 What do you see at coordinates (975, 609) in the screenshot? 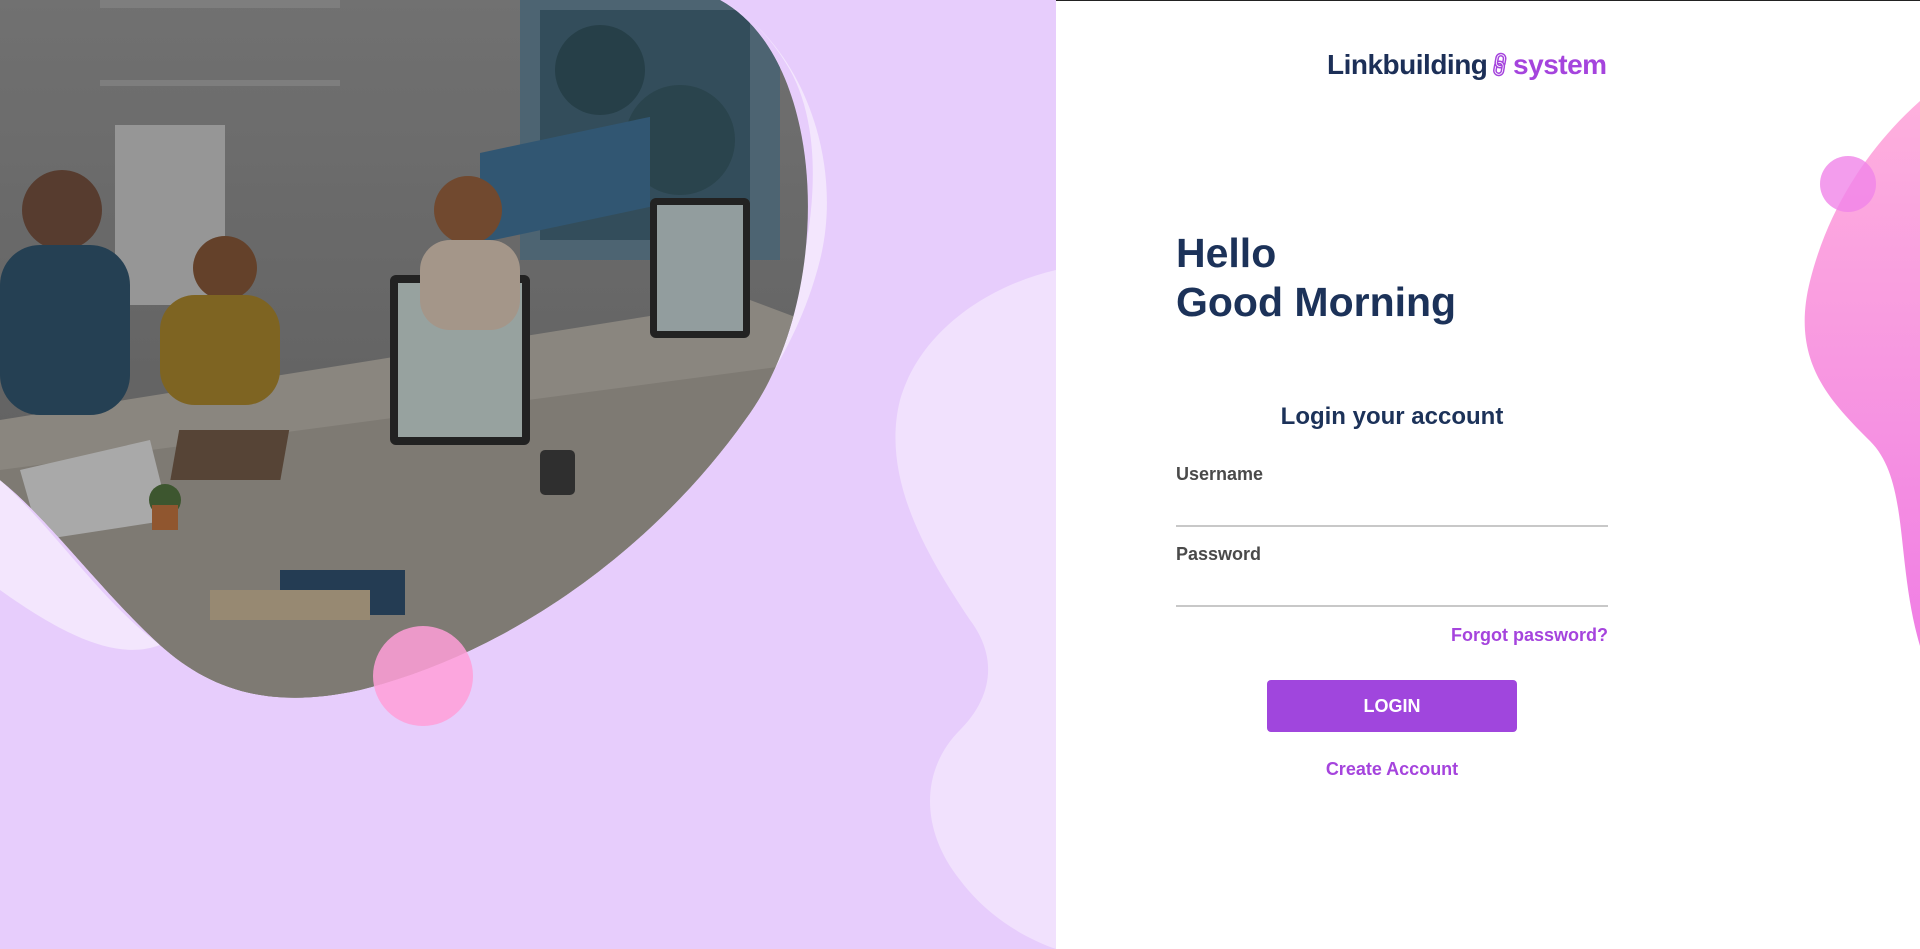
I see `hero-wave-right` at bounding box center [975, 609].